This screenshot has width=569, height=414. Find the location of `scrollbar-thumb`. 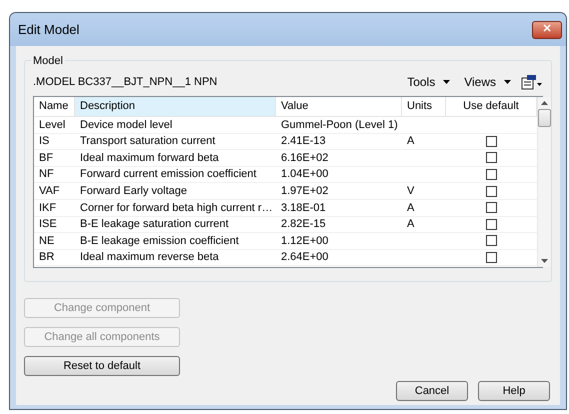

scrollbar-thumb is located at coordinates (544, 118).